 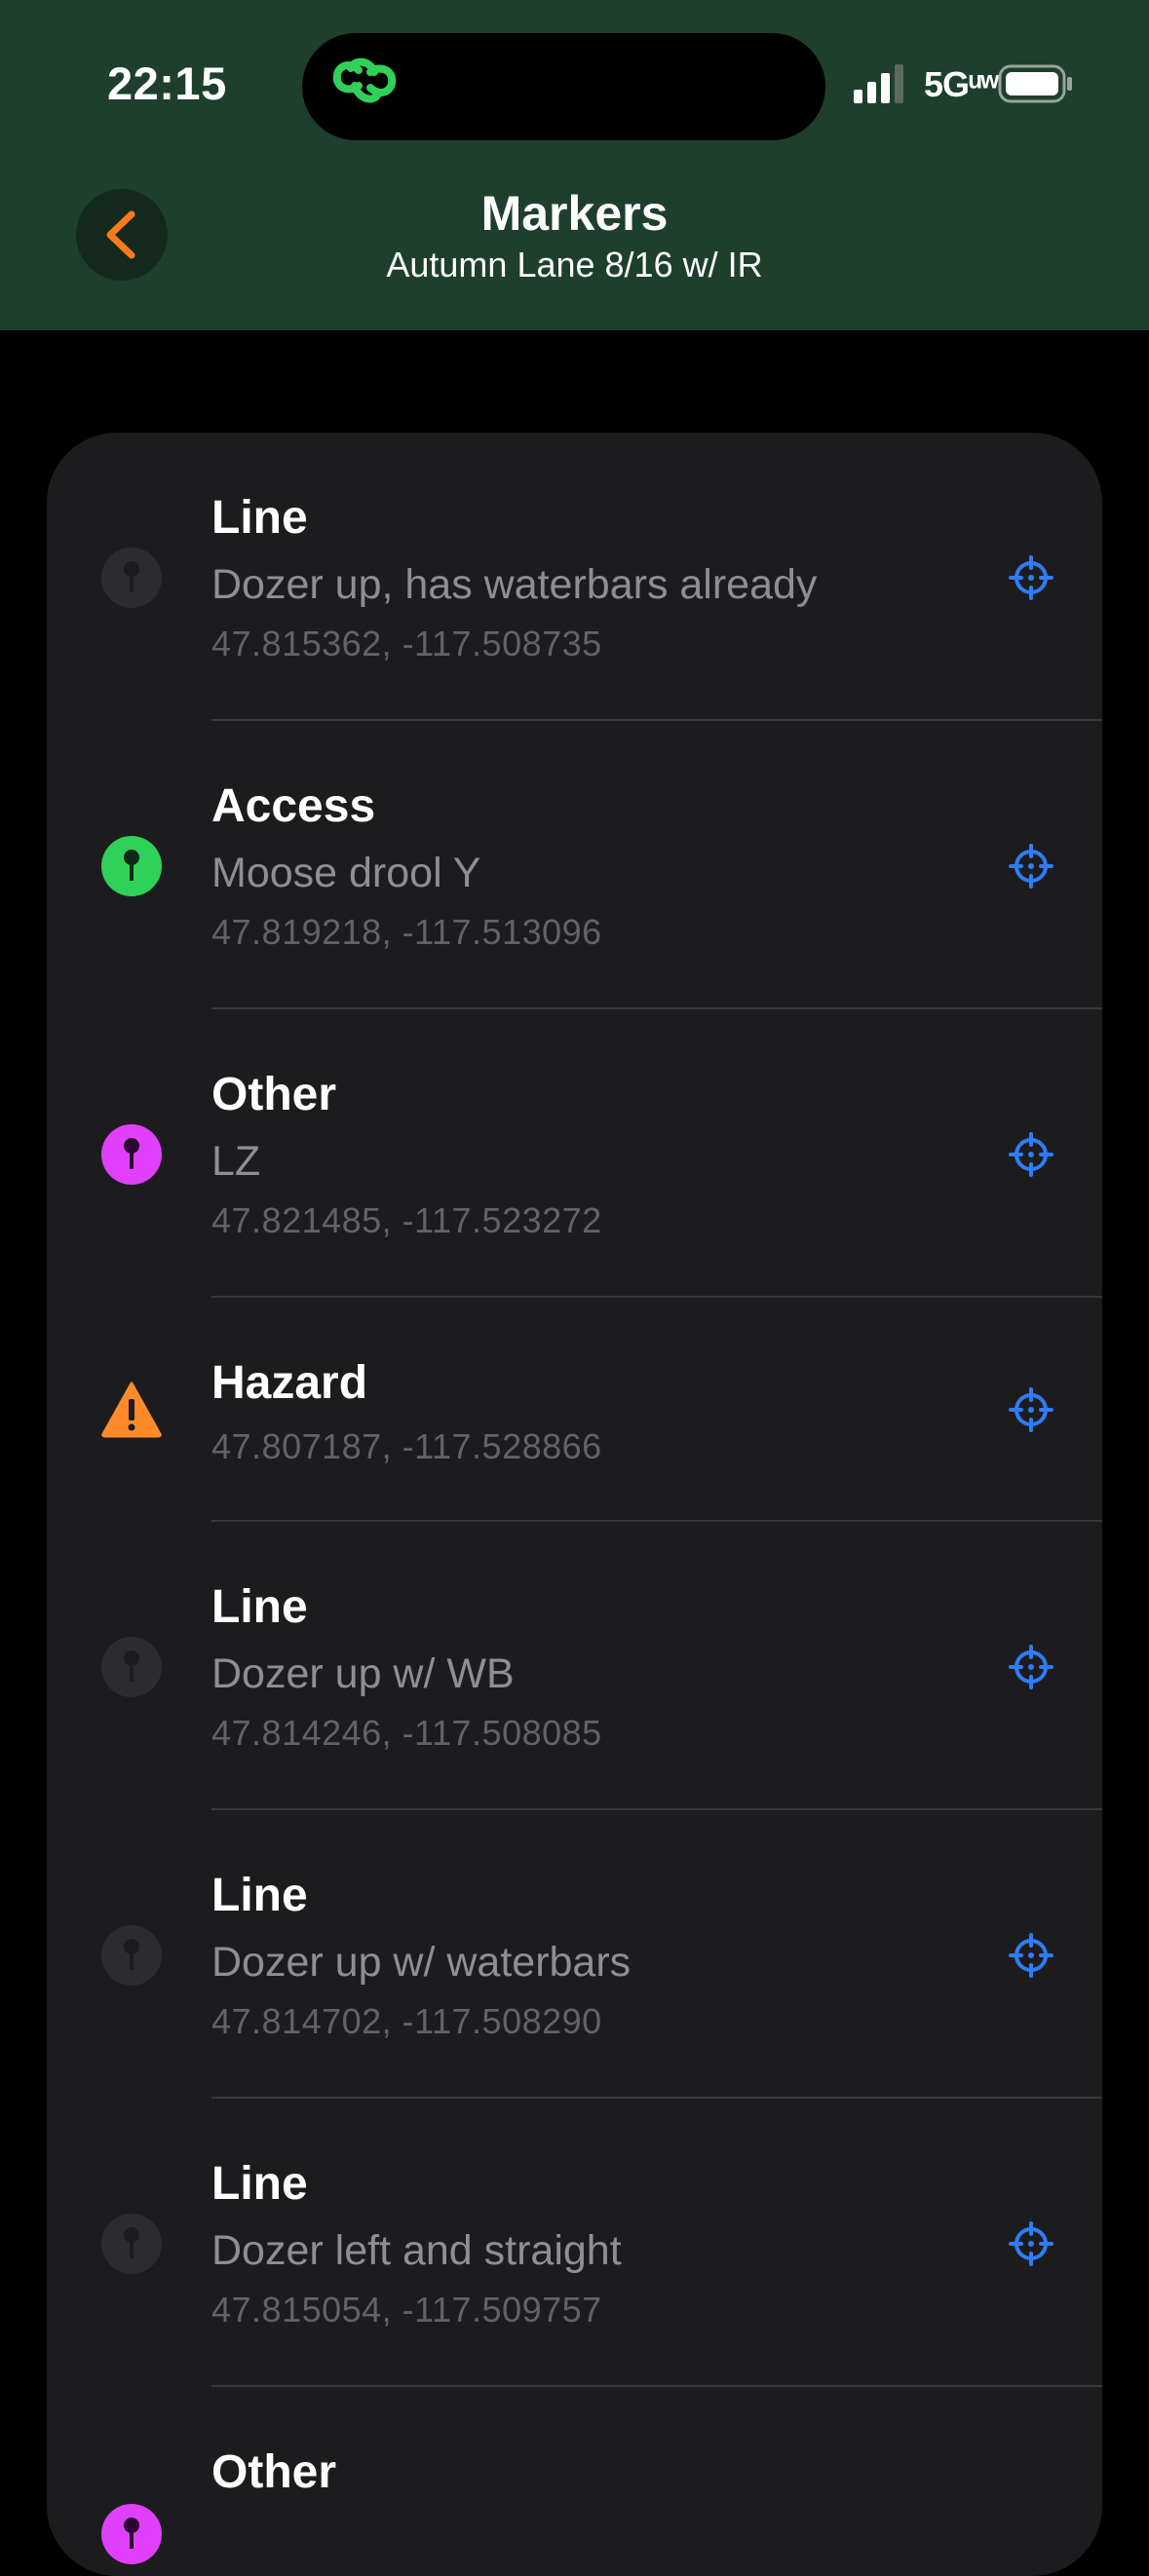 I want to click on marker-row: Other LZ 47.821485, -117.523272, so click(x=574, y=1153).